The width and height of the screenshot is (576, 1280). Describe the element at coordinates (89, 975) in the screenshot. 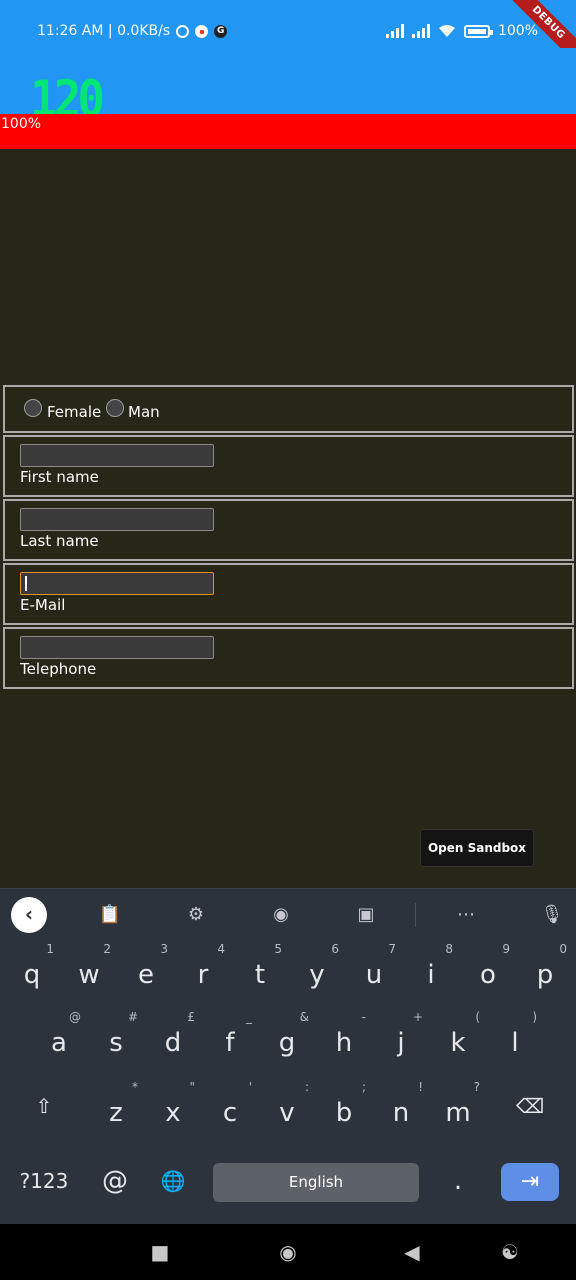

I see `key-label: w` at that location.